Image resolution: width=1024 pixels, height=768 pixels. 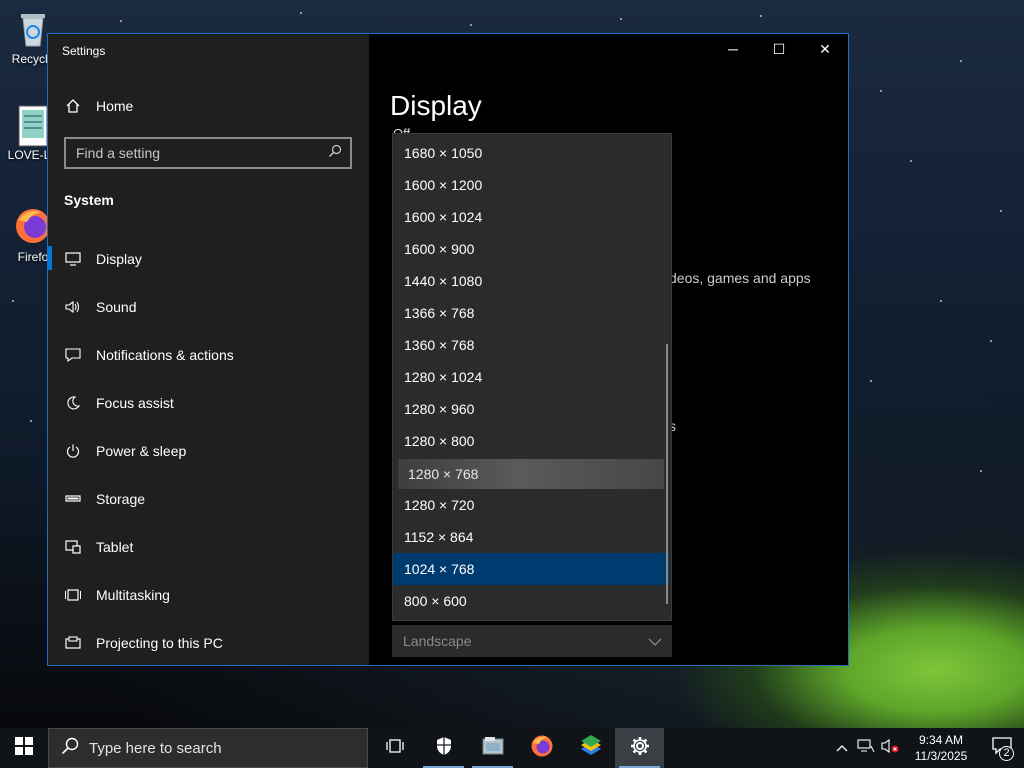 I want to click on firefox-taskbar-button, so click(x=541, y=748).